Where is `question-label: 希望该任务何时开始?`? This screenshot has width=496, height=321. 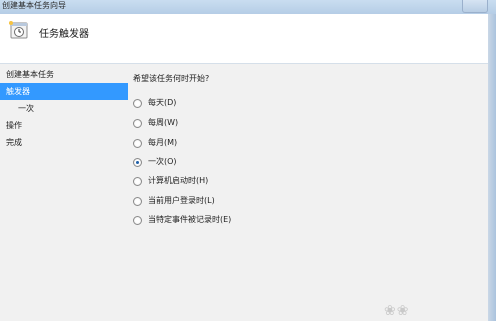
question-label: 希望该任务何时开始? is located at coordinates (171, 78).